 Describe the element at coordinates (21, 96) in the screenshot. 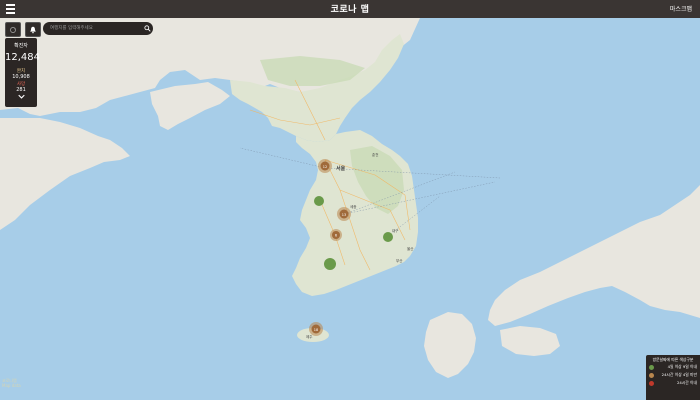

I see `chevron-down-icon` at that location.